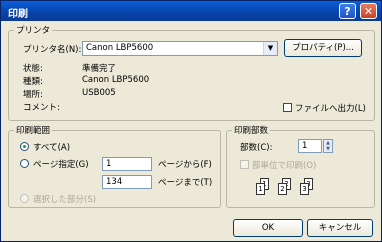 The height and width of the screenshot is (242, 382). I want to click on spin-down-icon: ▼, so click(328, 149).